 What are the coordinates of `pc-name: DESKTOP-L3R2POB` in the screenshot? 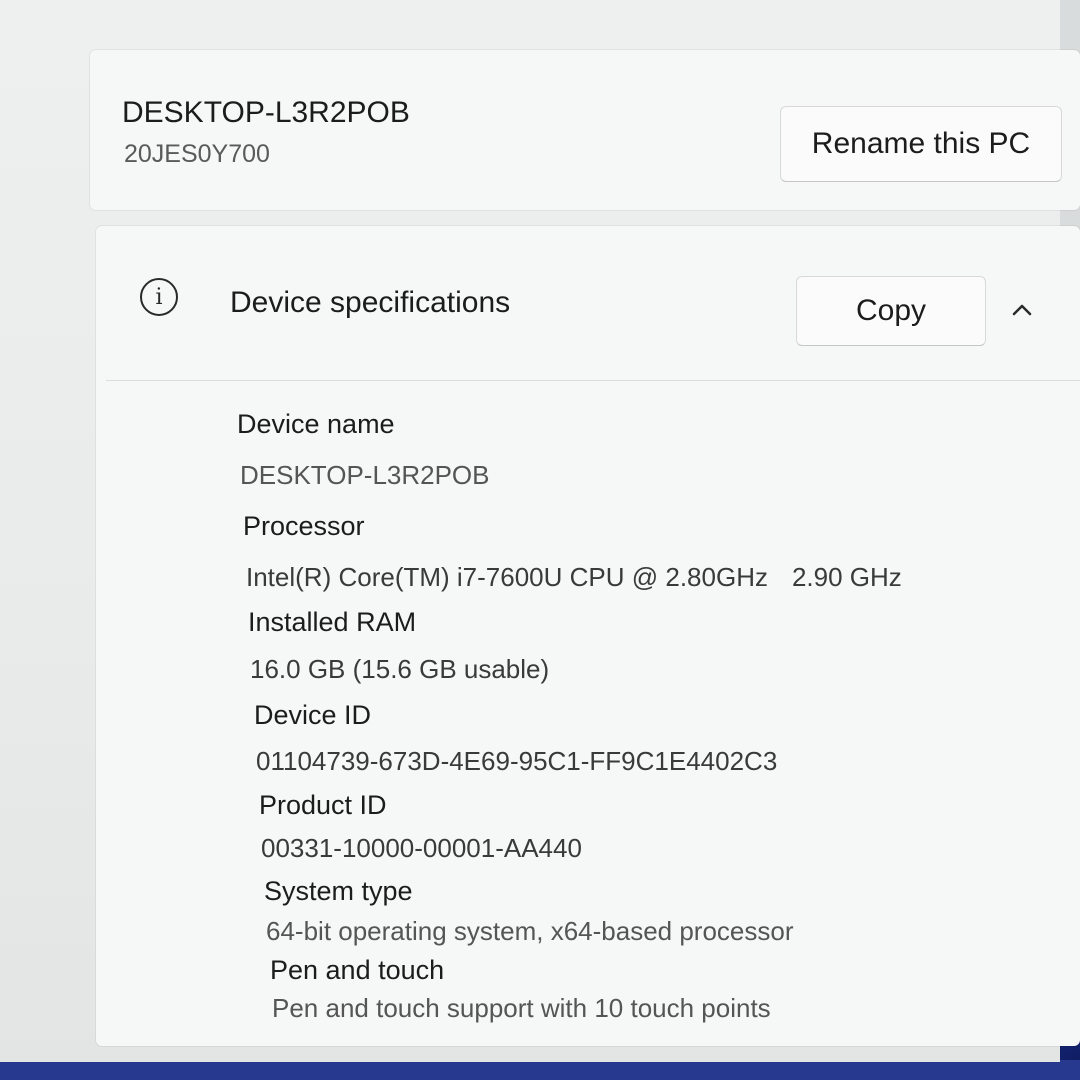 It's located at (266, 112).